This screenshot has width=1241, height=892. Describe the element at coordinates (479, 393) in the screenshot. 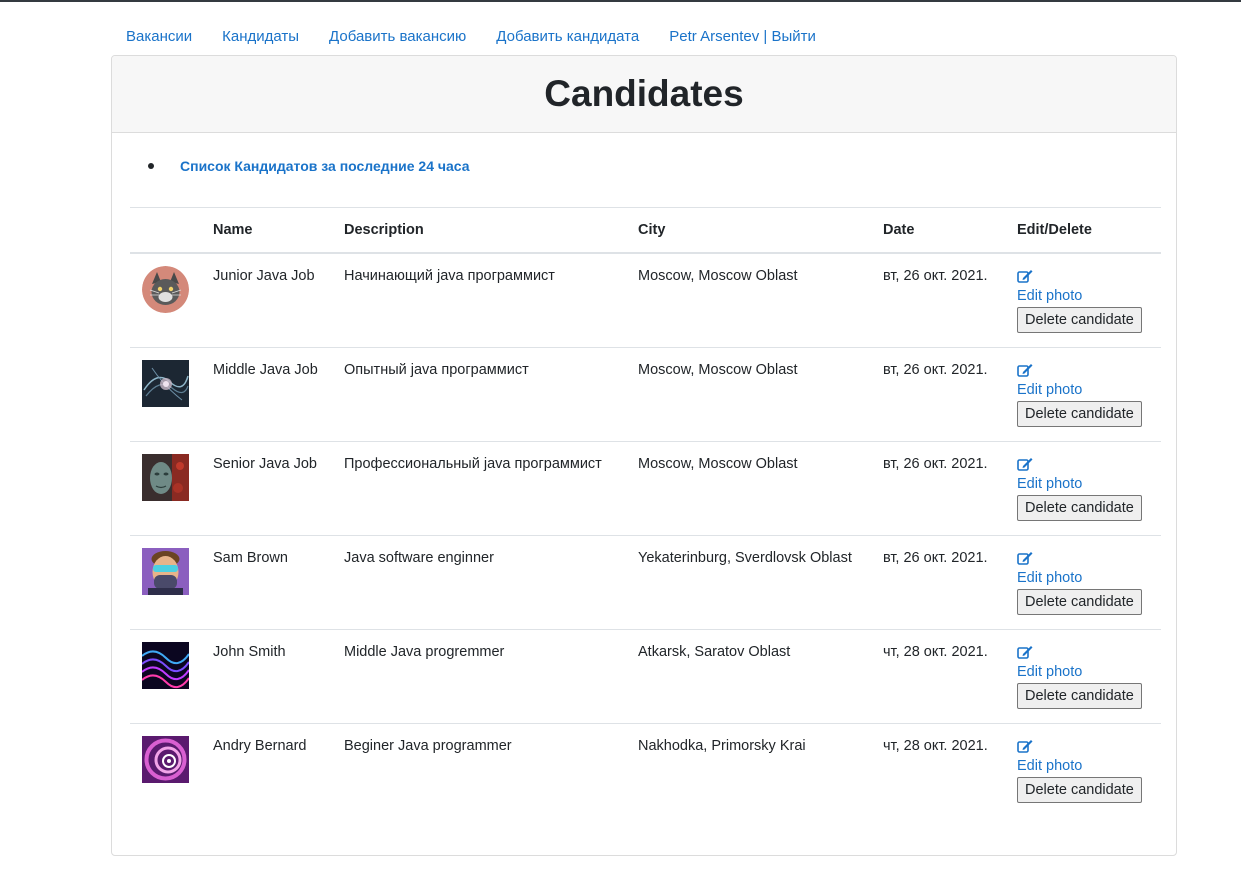

I see `candidate-description: Опытный java программист` at that location.